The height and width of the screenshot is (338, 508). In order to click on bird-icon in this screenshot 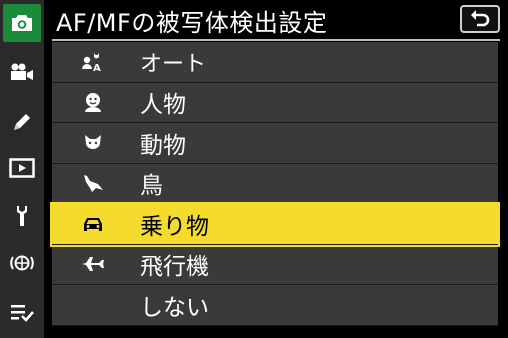, I will do `click(93, 183)`.